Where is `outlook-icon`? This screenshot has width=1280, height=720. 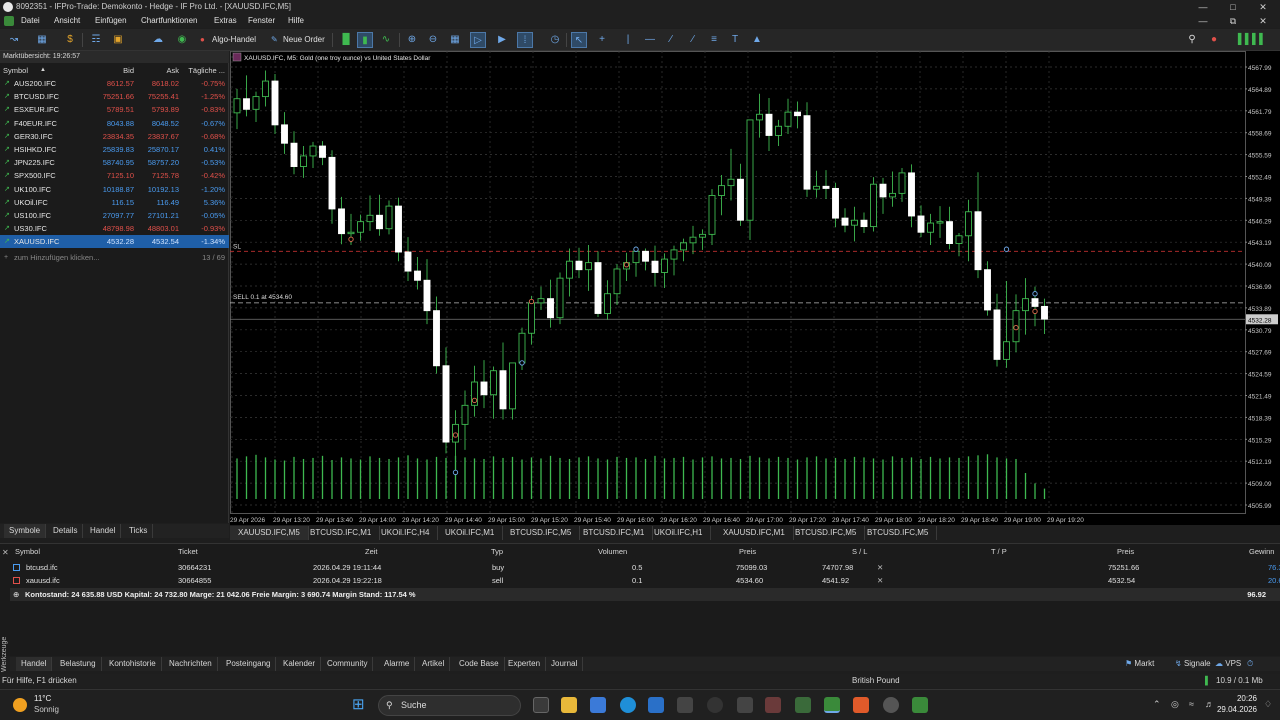 outlook-icon is located at coordinates (656, 705).